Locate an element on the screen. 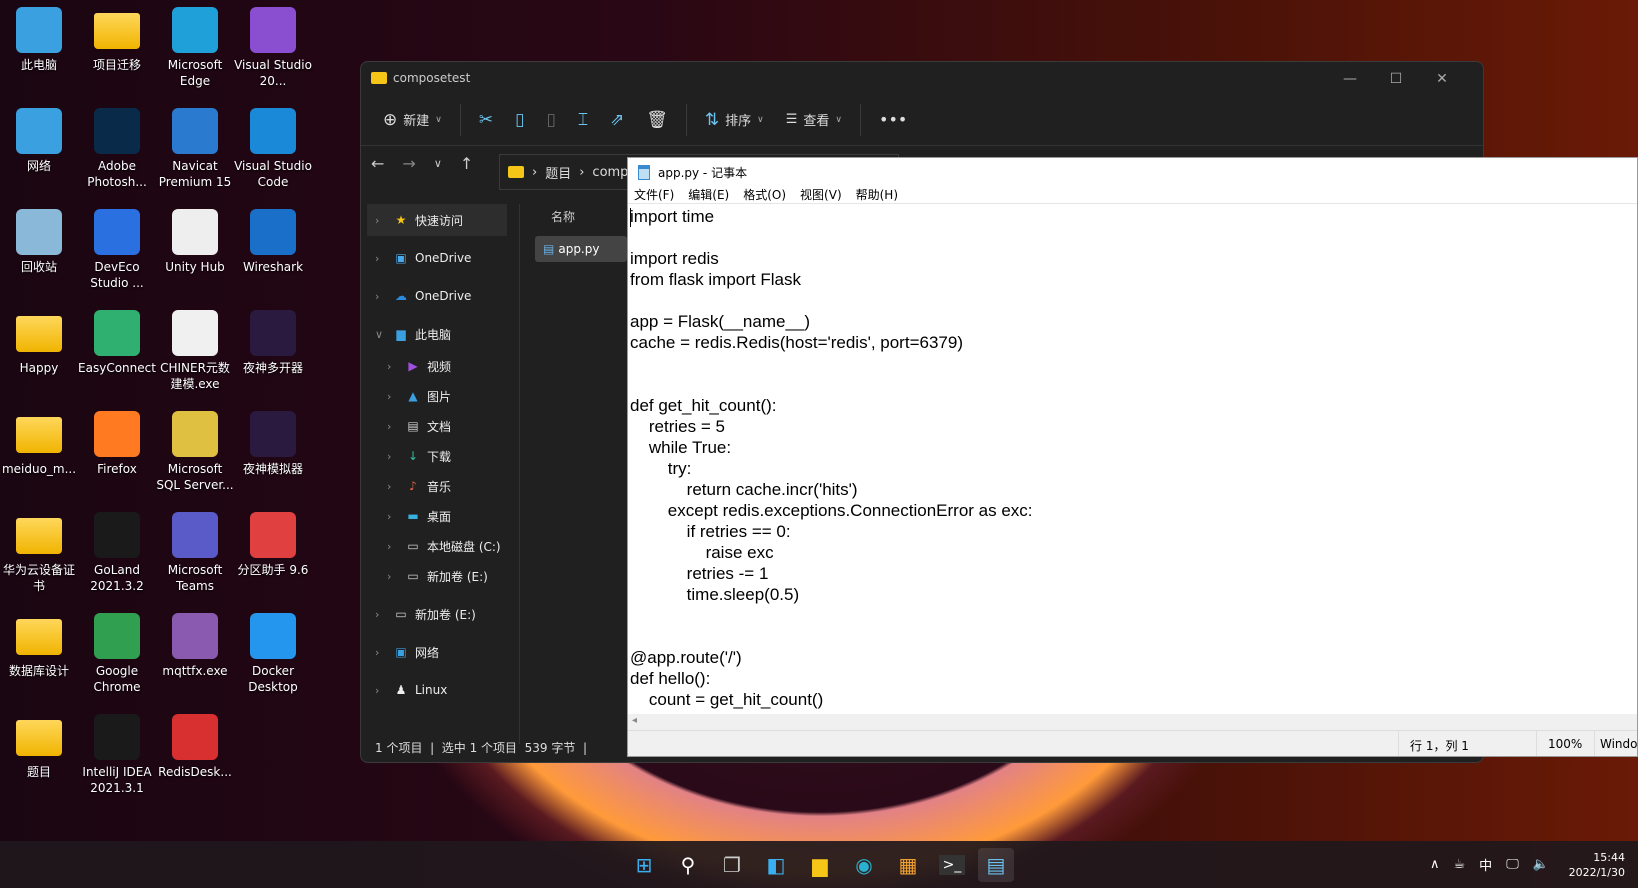  nav-item: › ▬ 桌面 is located at coordinates (437, 516).